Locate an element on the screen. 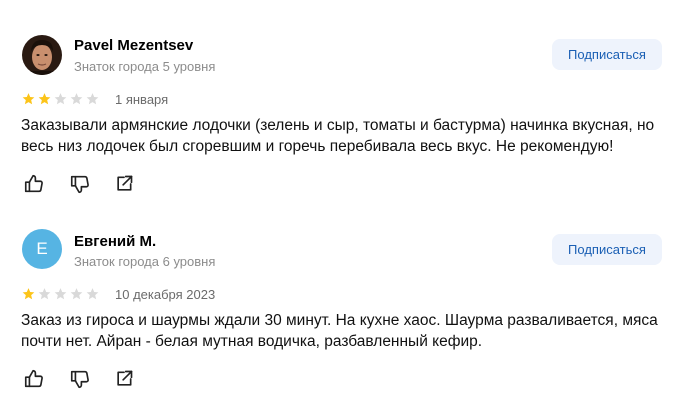 Image resolution: width=673 pixels, height=400 pixels. review-date: 10 декабря 2023 is located at coordinates (165, 294).